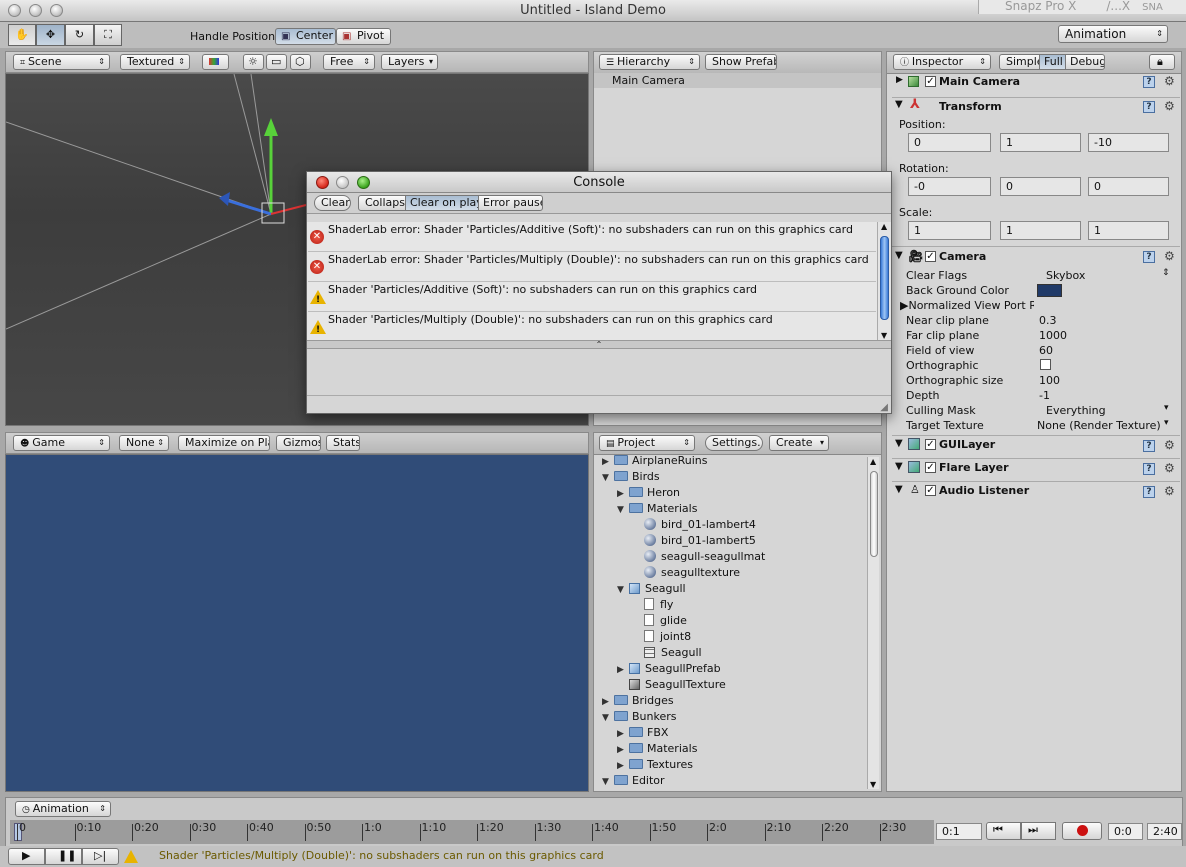  What do you see at coordinates (144, 443) in the screenshot?
I see `aspect-dropdown: None ⇕` at bounding box center [144, 443].